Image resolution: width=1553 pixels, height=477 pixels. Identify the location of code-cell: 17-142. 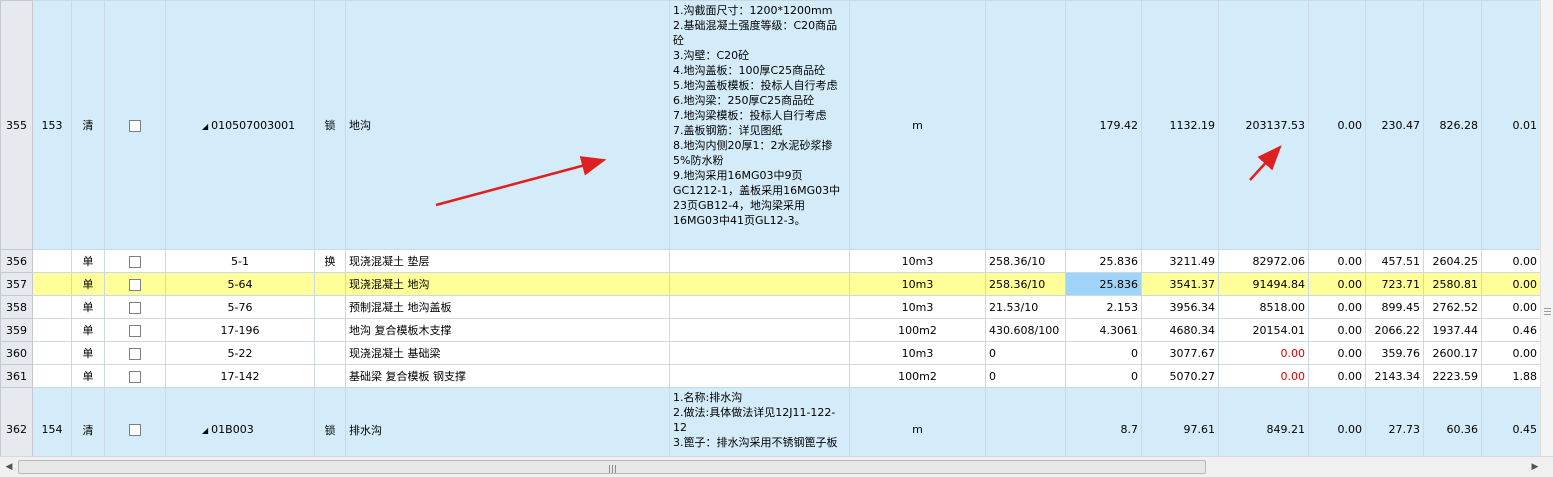
(240, 376).